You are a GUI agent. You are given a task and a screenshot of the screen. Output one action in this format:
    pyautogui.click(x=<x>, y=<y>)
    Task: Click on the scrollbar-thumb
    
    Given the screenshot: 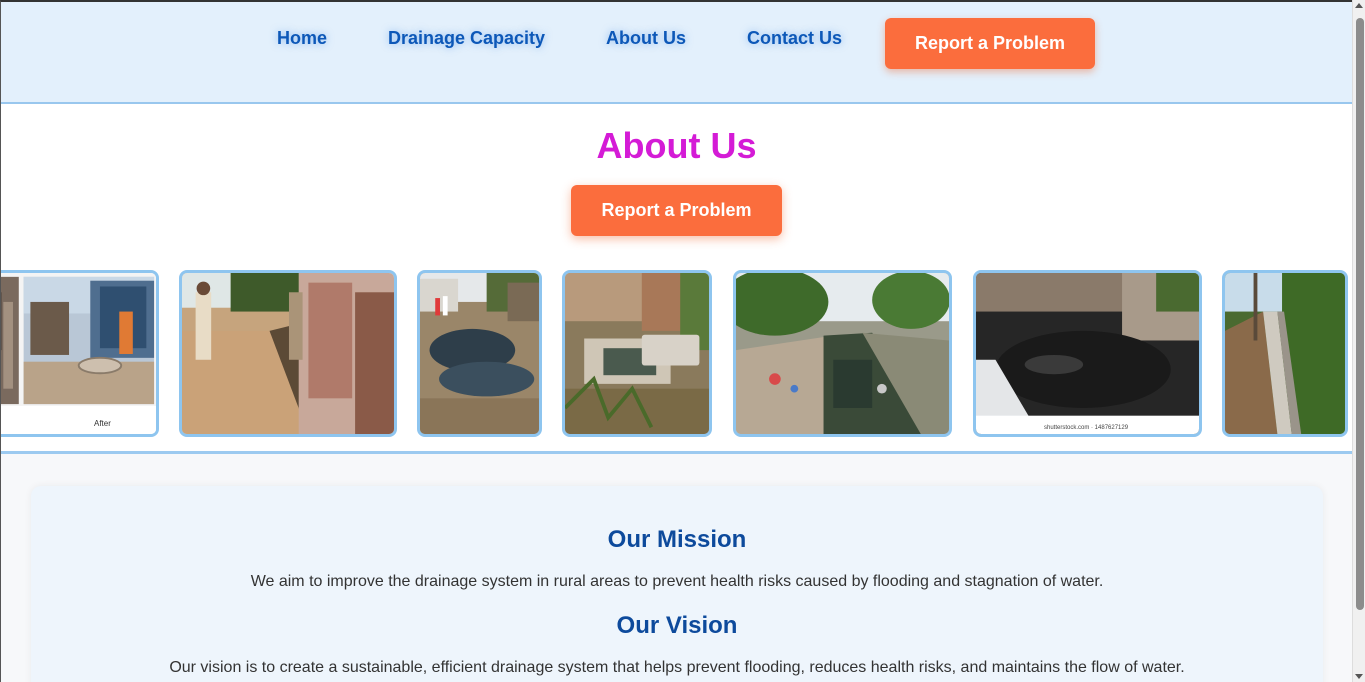 What is the action you would take?
    pyautogui.click(x=1360, y=314)
    